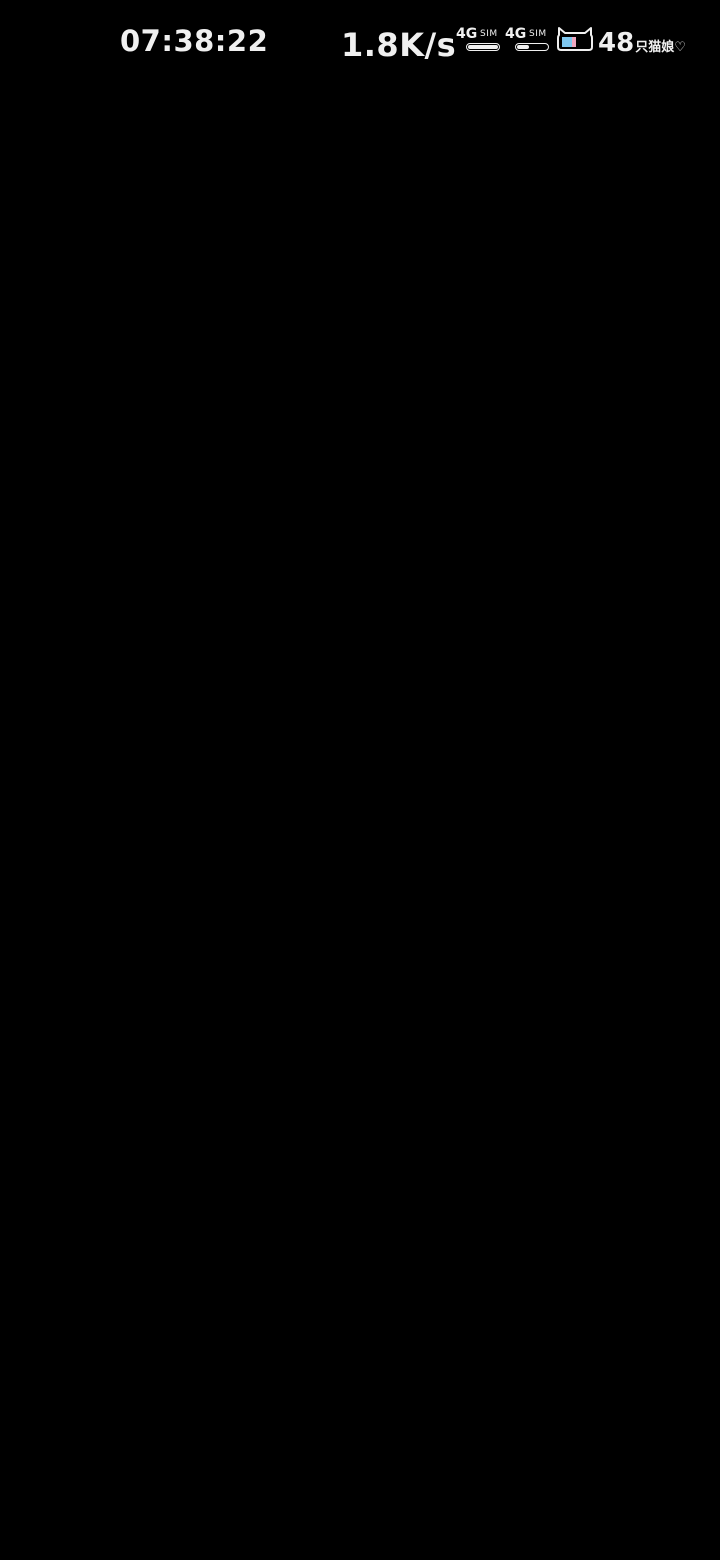 The image size is (720, 1560). Describe the element at coordinates (516, 34) in the screenshot. I see `sim2-network-type: 4G` at that location.